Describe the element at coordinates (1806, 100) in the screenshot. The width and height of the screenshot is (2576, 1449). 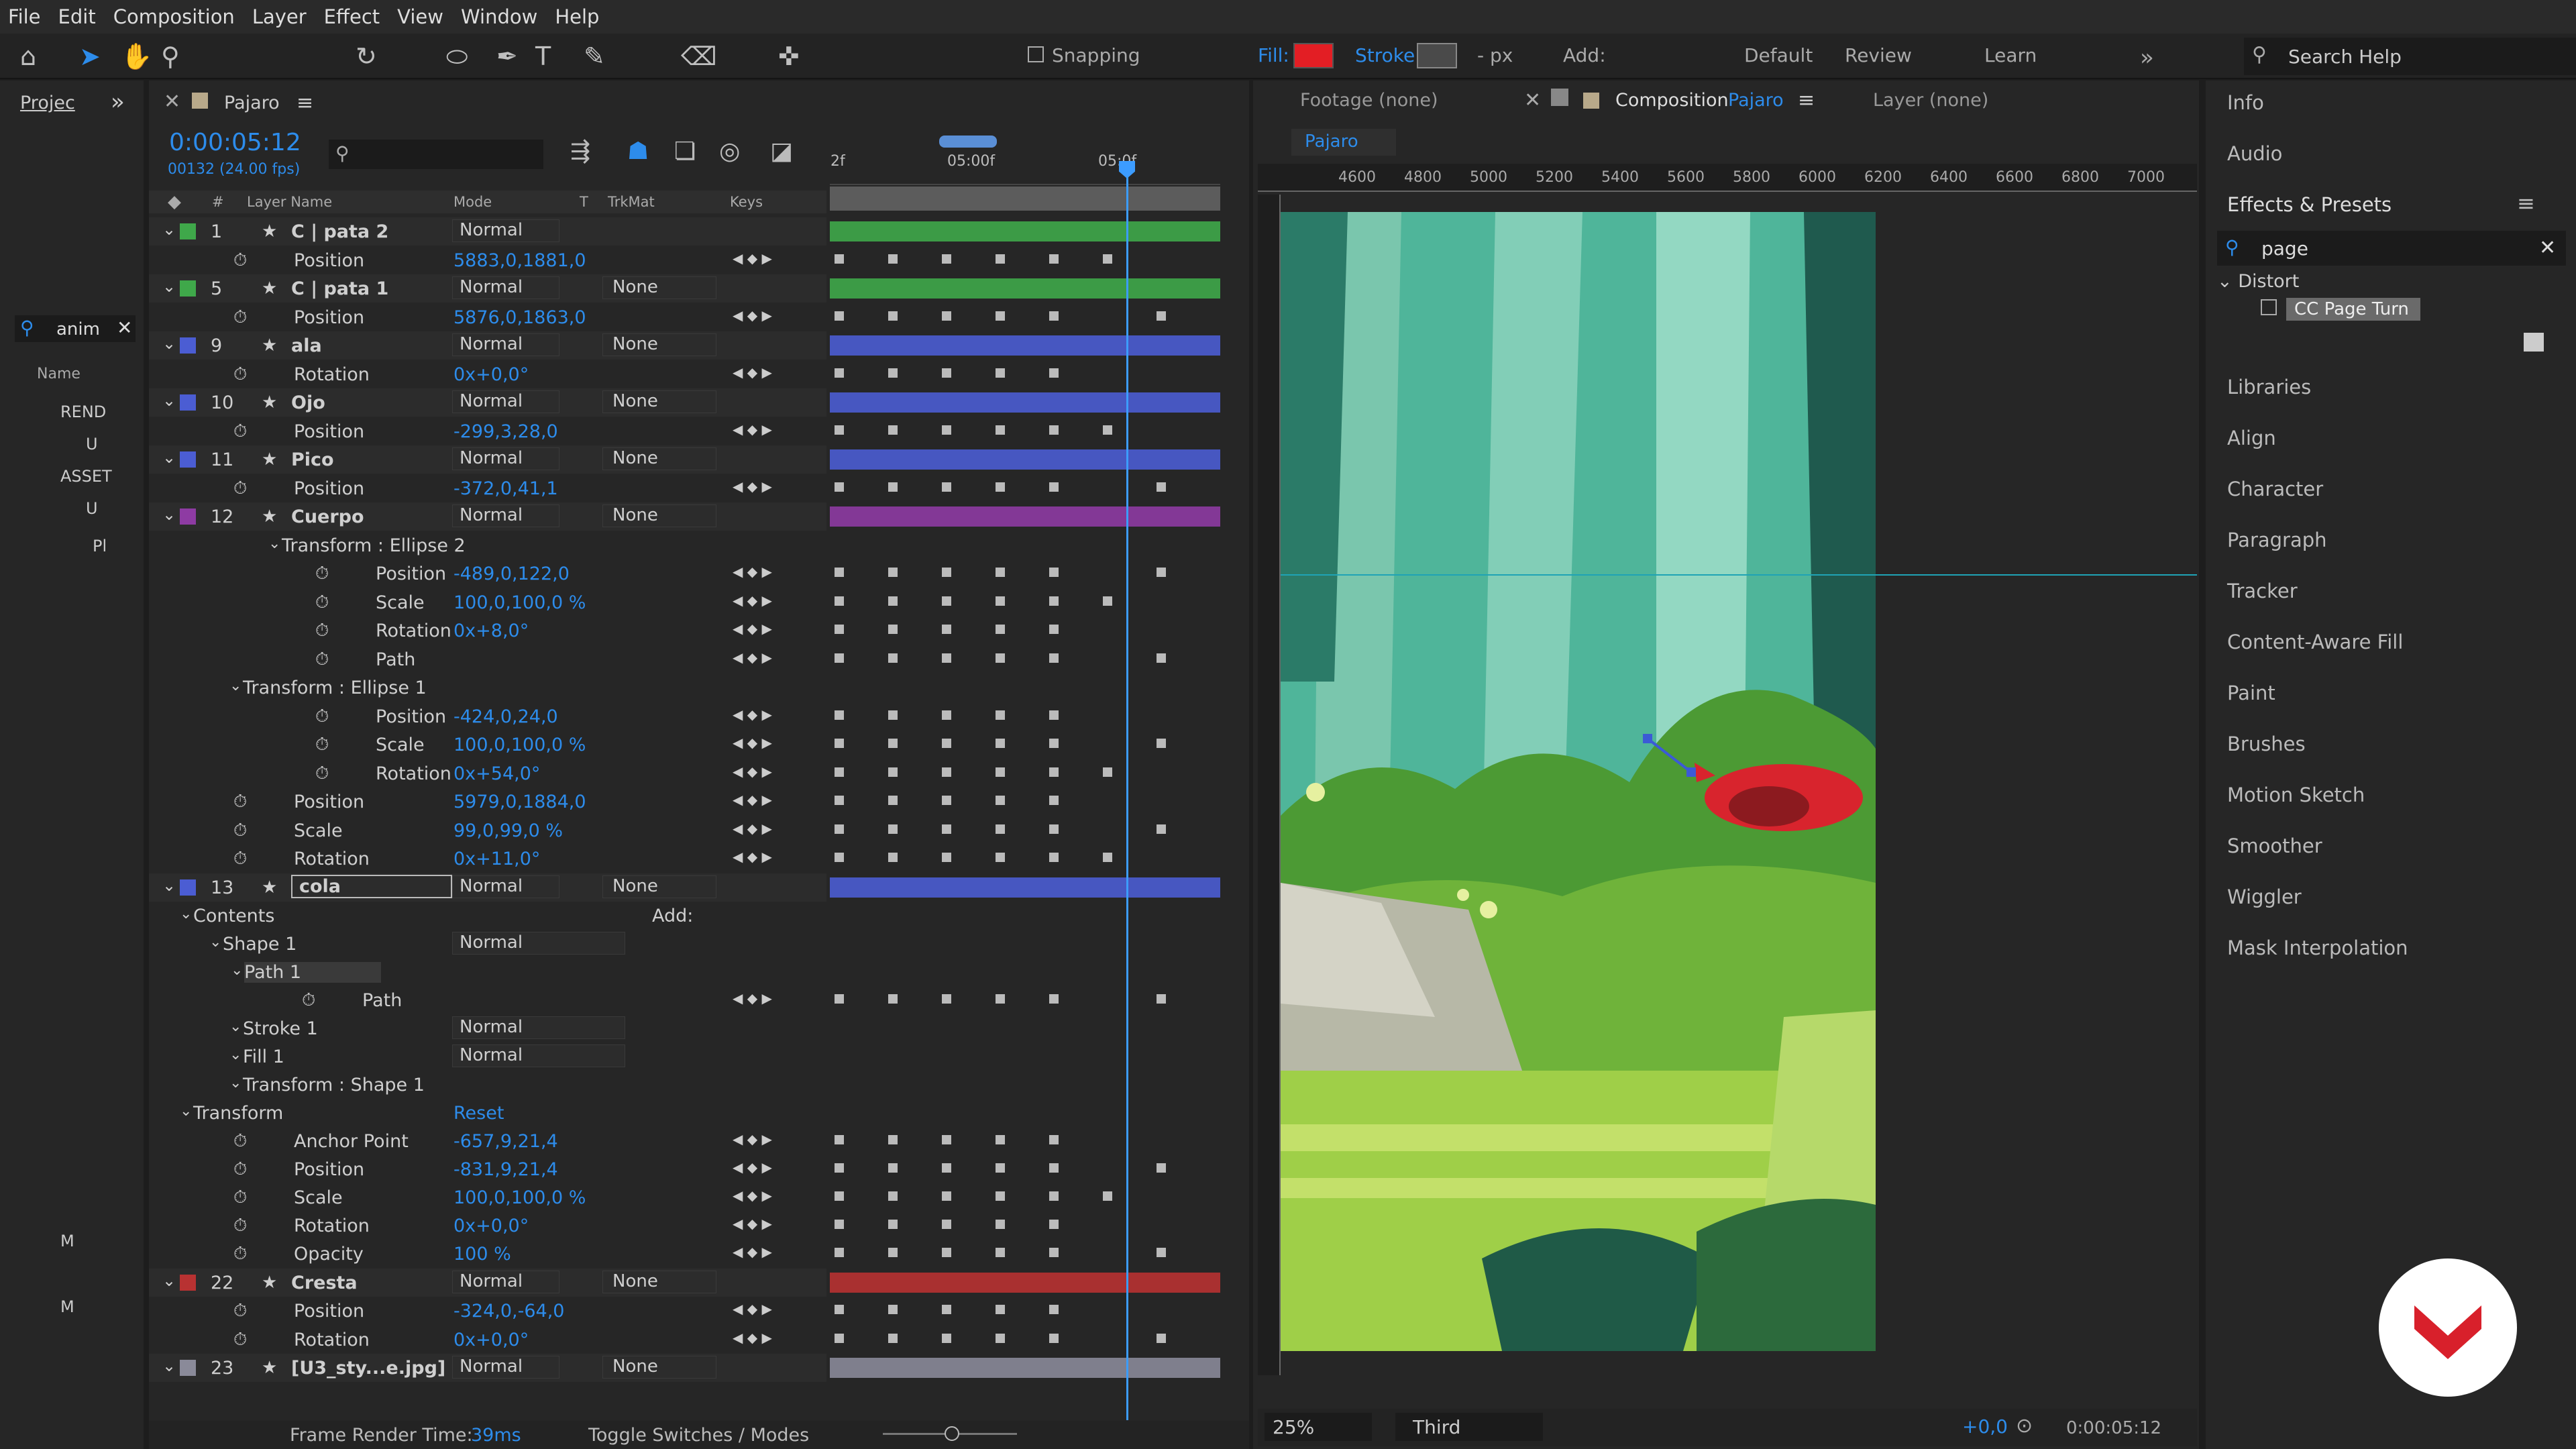
I see `menu-icon: ≡` at that location.